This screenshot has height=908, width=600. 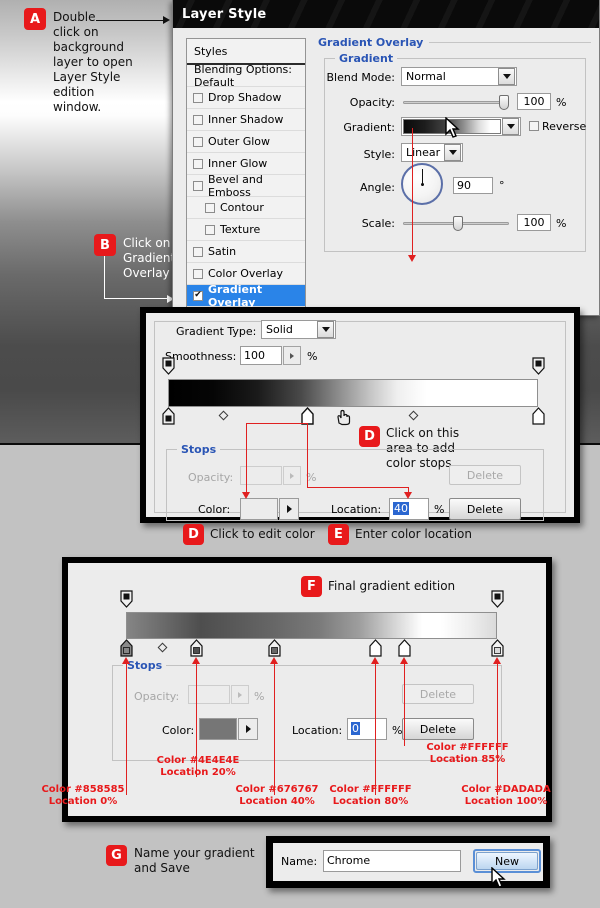 What do you see at coordinates (35, 19) in the screenshot?
I see `annotation-badge-a: A` at bounding box center [35, 19].